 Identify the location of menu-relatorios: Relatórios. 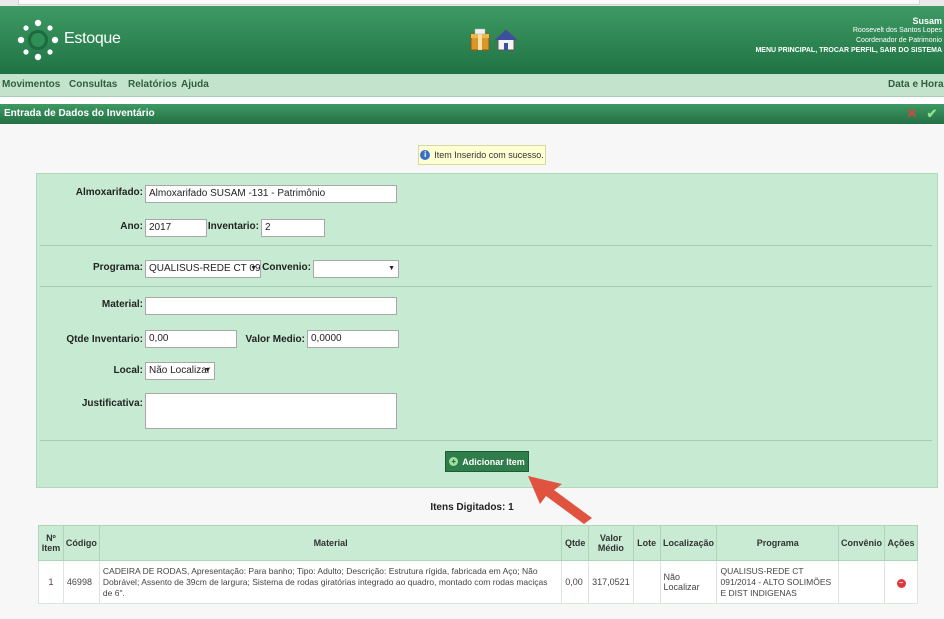
(152, 84).